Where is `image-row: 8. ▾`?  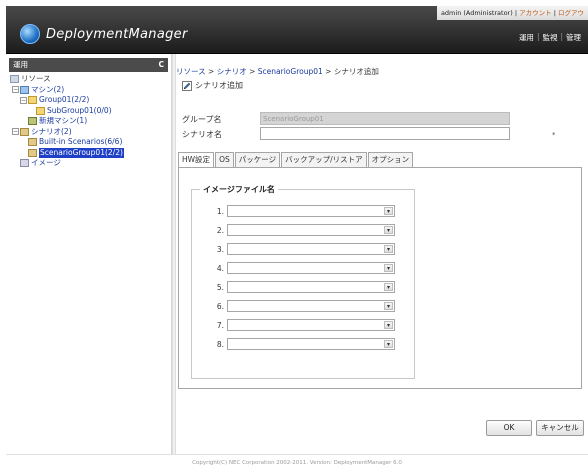
image-row: 8. ▾ is located at coordinates (303, 344).